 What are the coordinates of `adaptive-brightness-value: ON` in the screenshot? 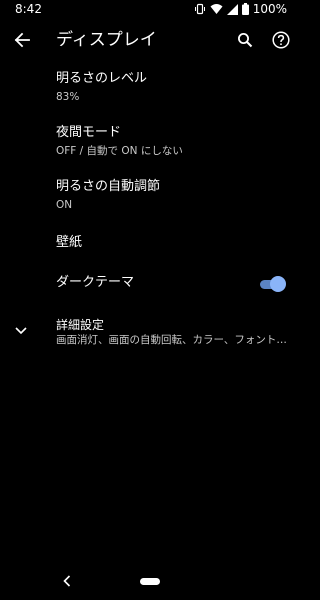 It's located at (64, 205).